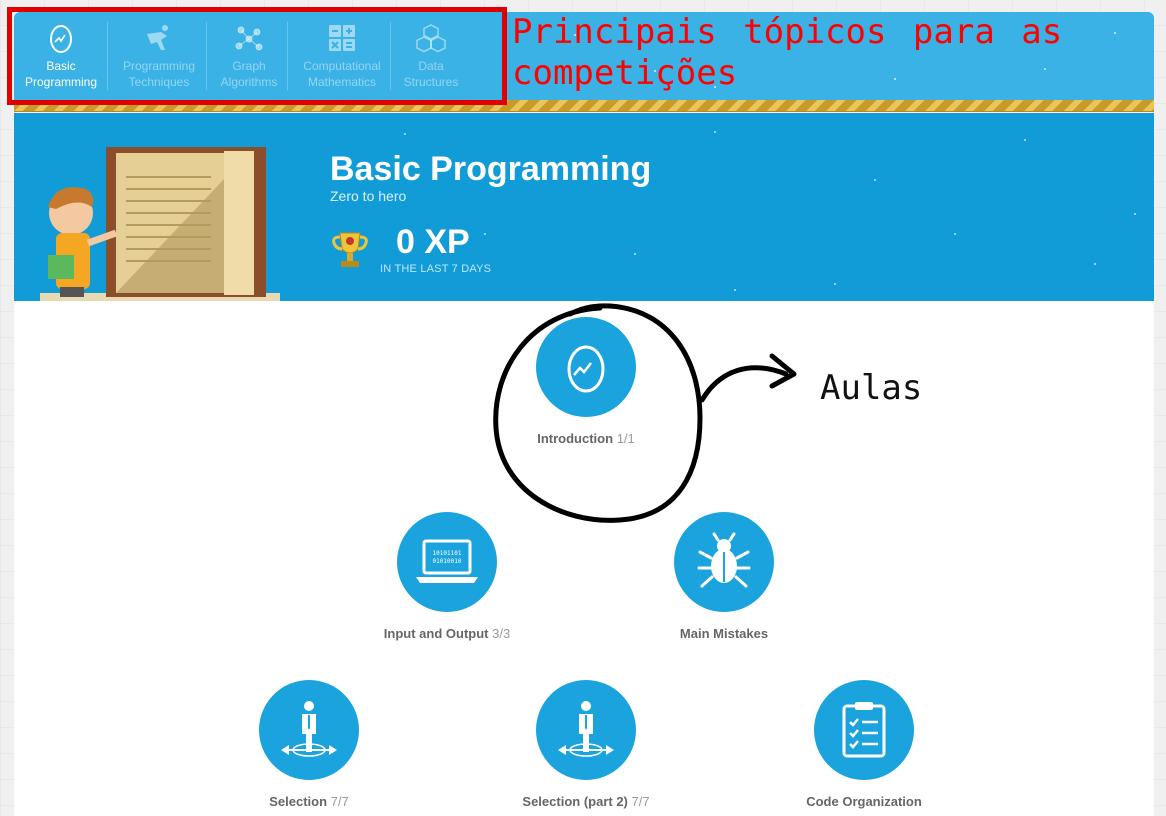 The height and width of the screenshot is (816, 1166). Describe the element at coordinates (871, 388) in the screenshot. I see `lessons-annotation: Aulas` at that location.